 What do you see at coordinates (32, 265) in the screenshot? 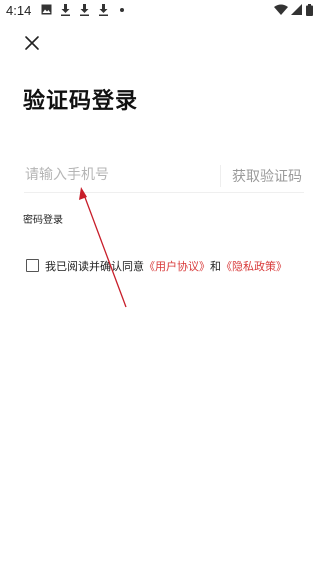
I see `agreement-checkbox` at bounding box center [32, 265].